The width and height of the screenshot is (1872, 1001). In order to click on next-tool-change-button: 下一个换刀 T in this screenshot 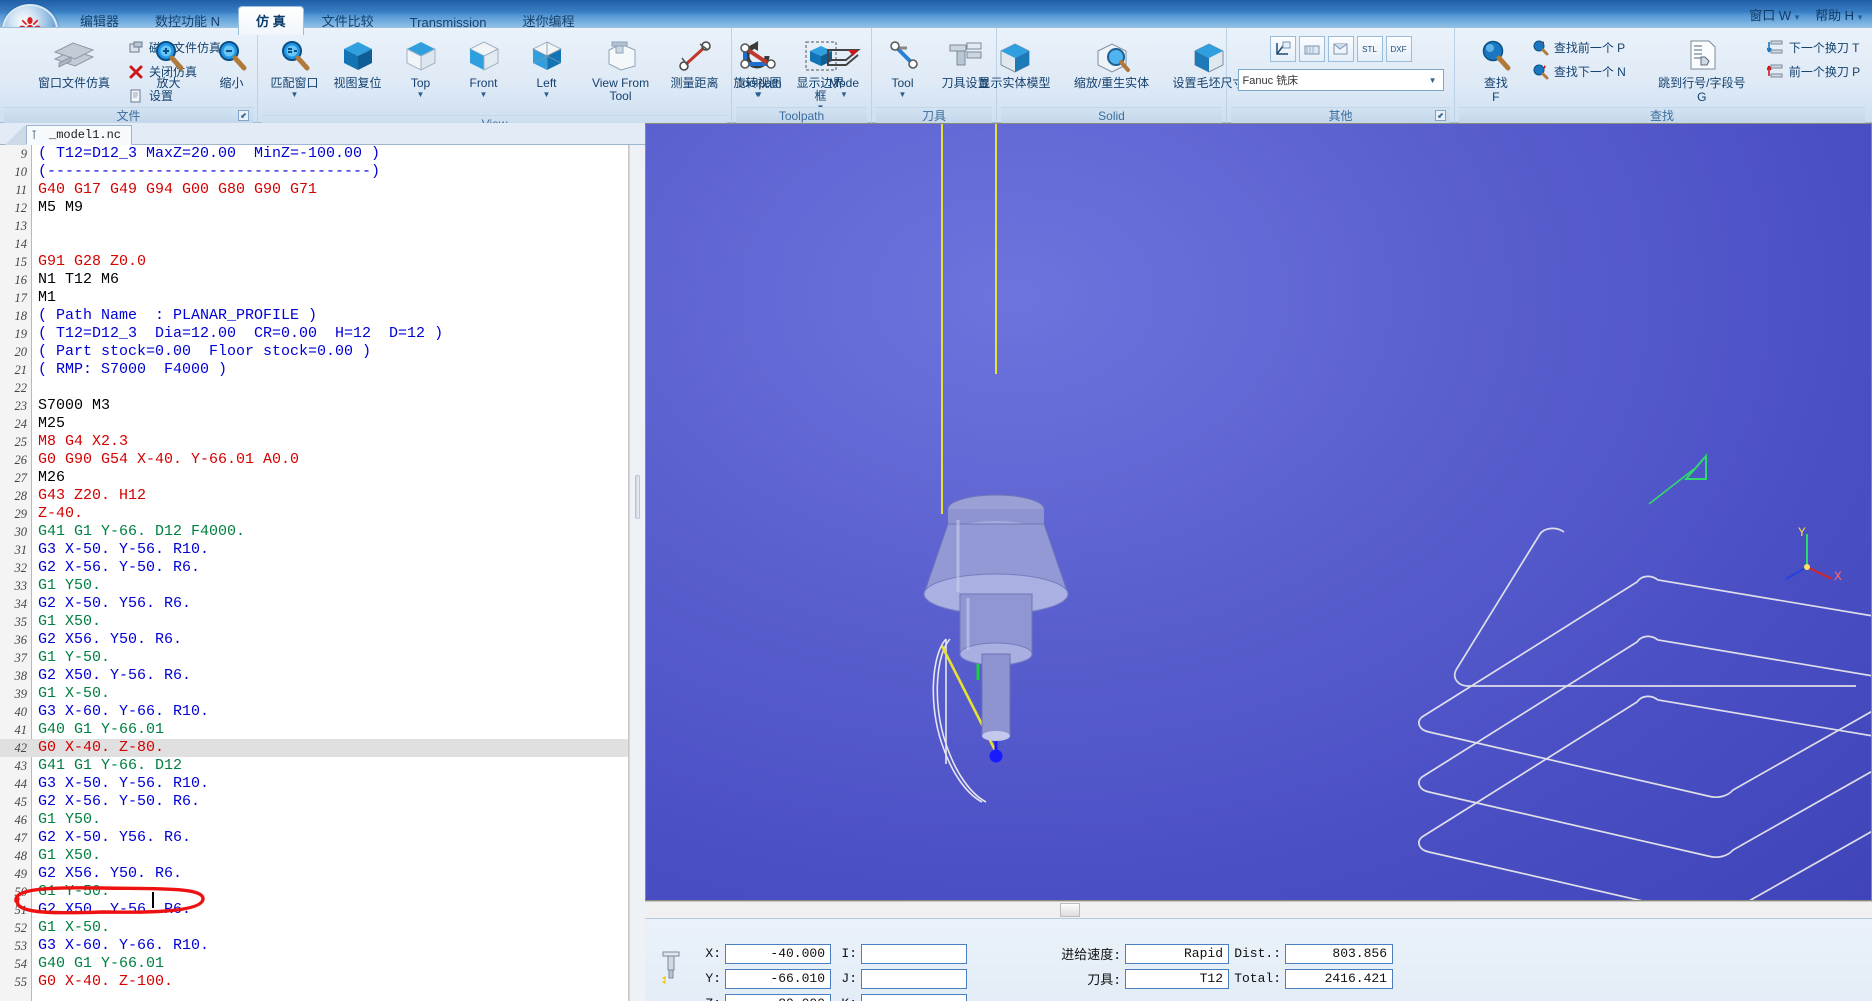, I will do `click(1815, 47)`.